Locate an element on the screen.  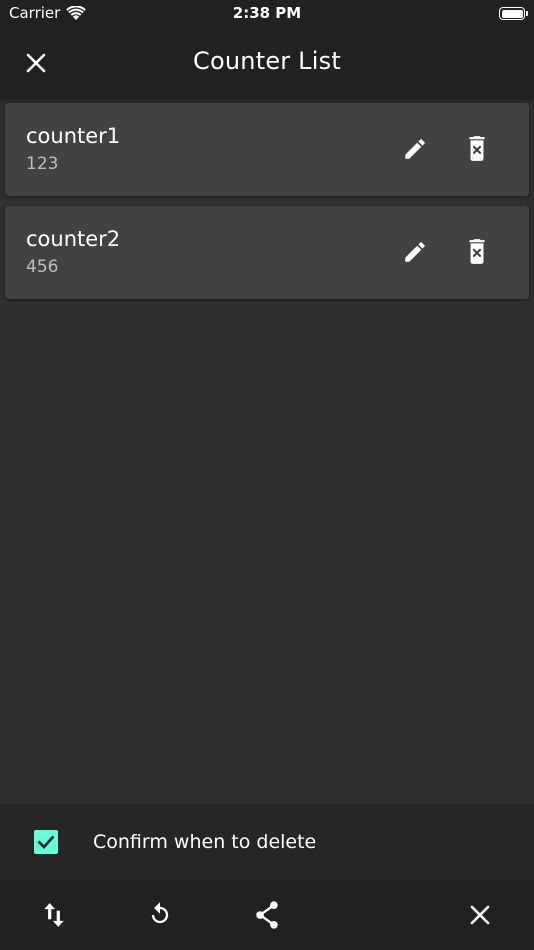
confirm-label: Confirm when to delete is located at coordinates (205, 842).